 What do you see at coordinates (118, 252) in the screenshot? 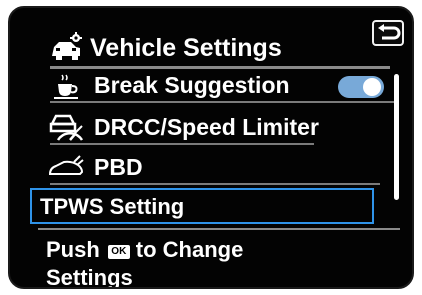
I see `ok-button-badge: OK` at bounding box center [118, 252].